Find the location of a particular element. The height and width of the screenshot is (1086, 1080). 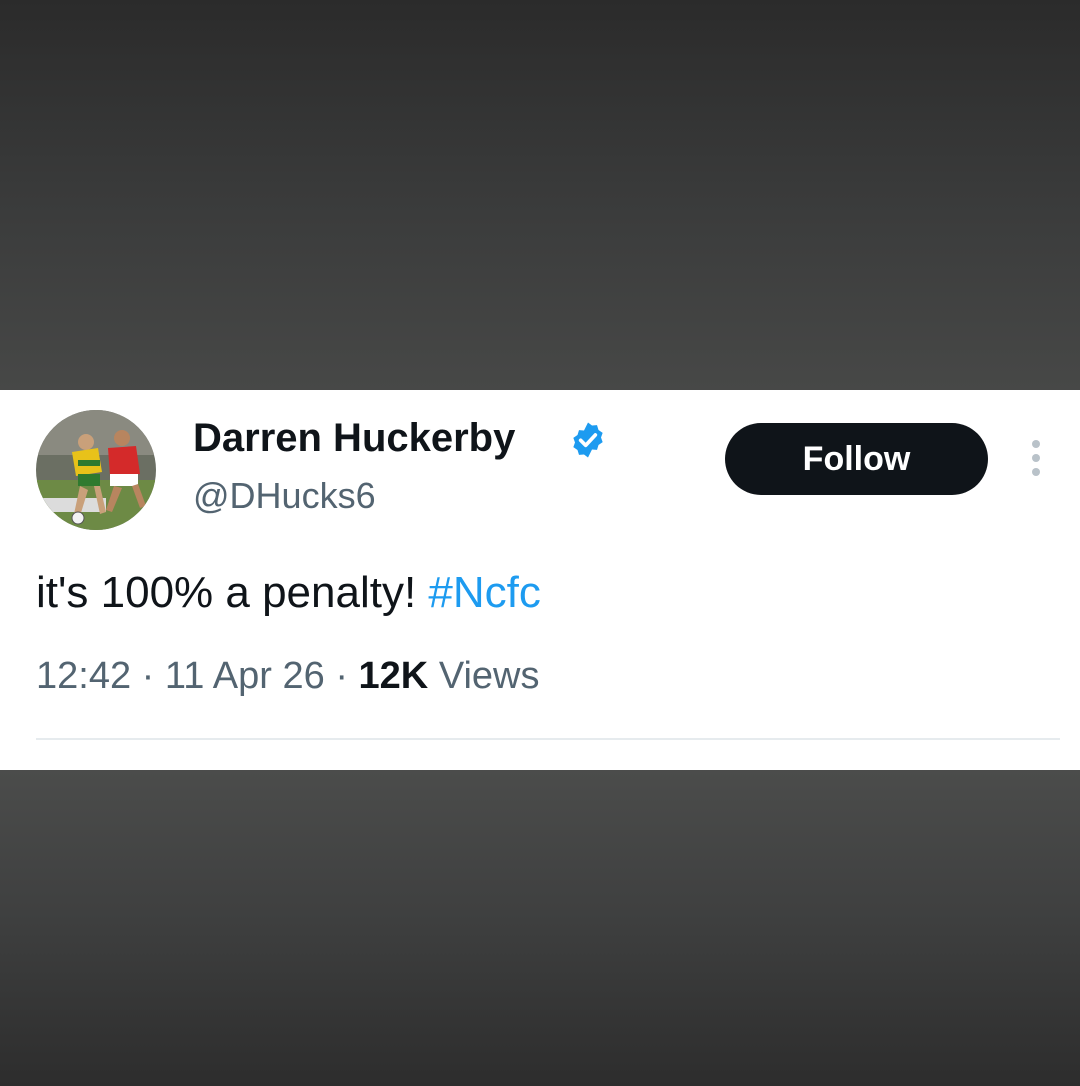

tweet-text: it's 100% a penalty! #Ncfc is located at coordinates (288, 593).